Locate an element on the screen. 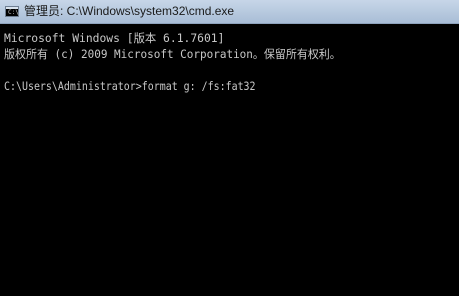  cmd-icon: C:\ is located at coordinates (12, 11).